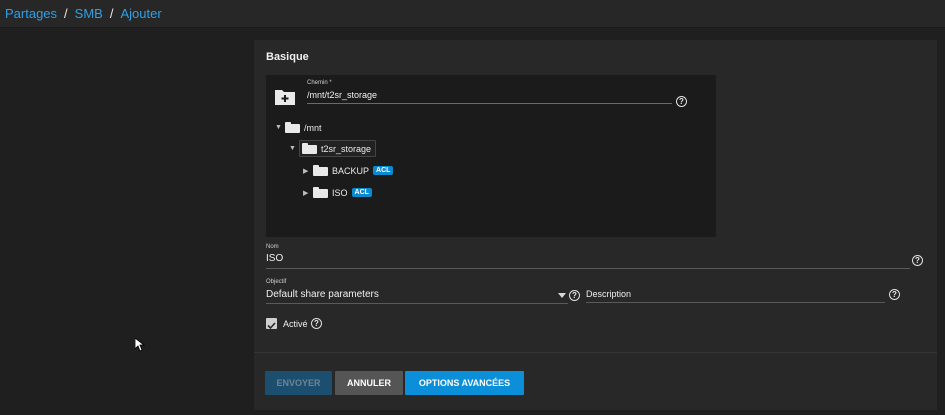 The width and height of the screenshot is (945, 415). What do you see at coordinates (351, 170) in the screenshot?
I see `tree-node-label: BACKUP` at bounding box center [351, 170].